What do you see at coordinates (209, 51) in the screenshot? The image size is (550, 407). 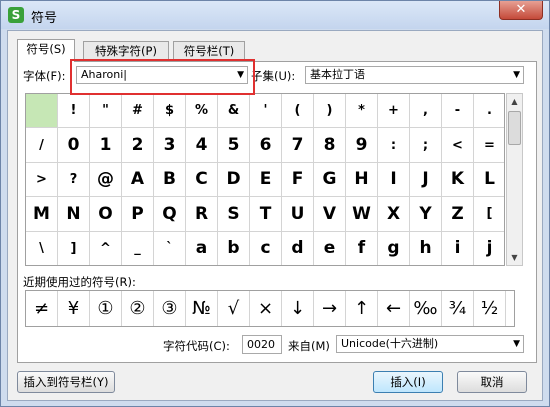 I see `tab-symbol-bar: 符号栏(T)` at bounding box center [209, 51].